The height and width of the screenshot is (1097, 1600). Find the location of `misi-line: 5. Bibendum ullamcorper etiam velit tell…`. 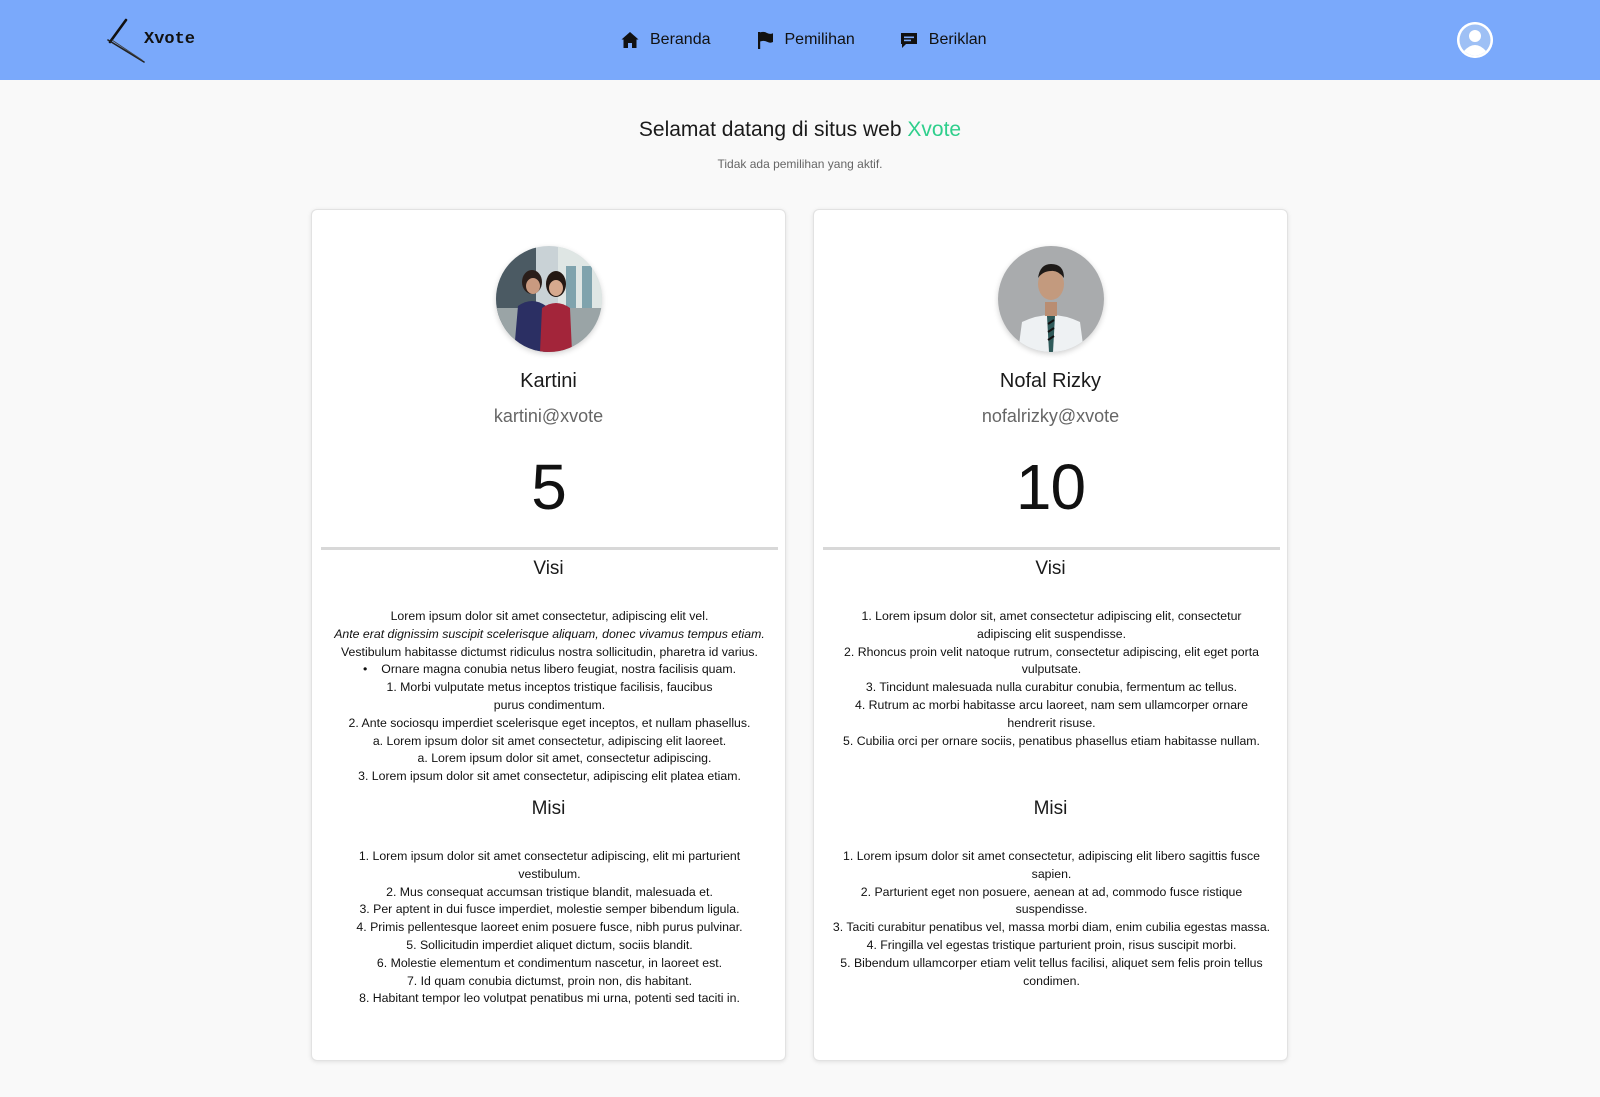

misi-line: 5. Bibendum ullamcorper etiam velit tell… is located at coordinates (1051, 971).